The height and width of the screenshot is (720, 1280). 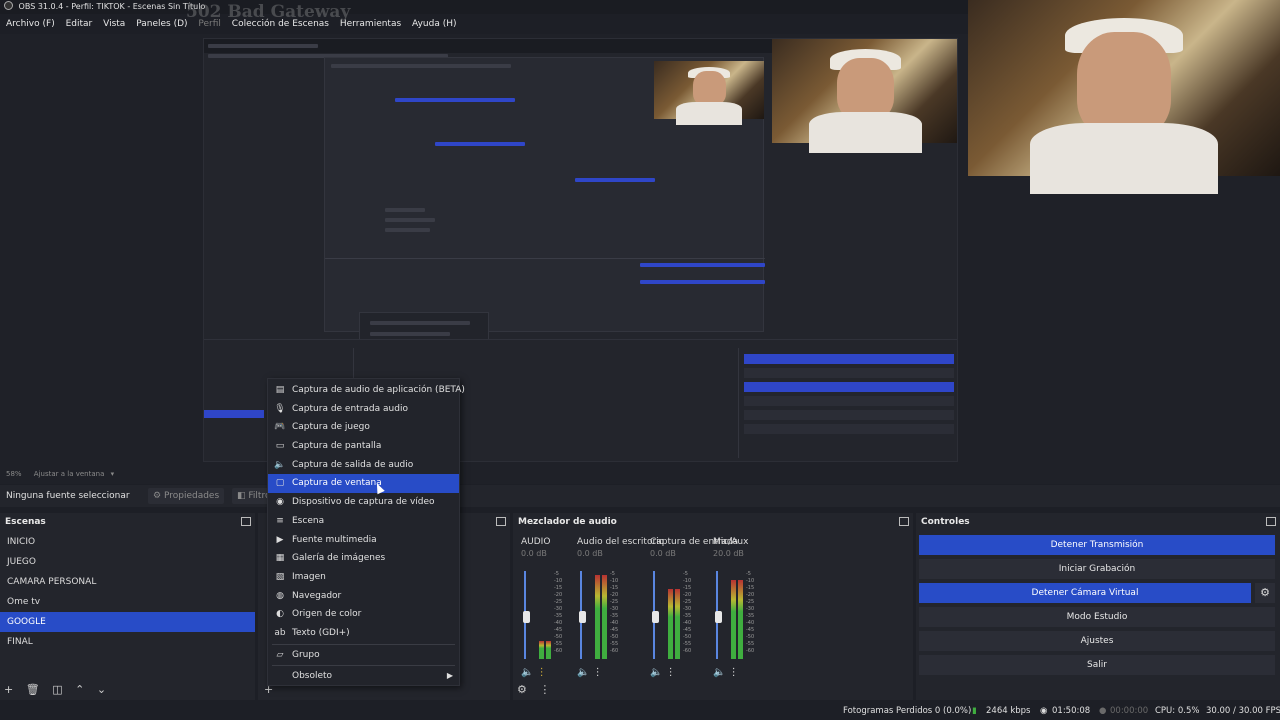 I want to click on nested-webcam, so click(x=864, y=96).